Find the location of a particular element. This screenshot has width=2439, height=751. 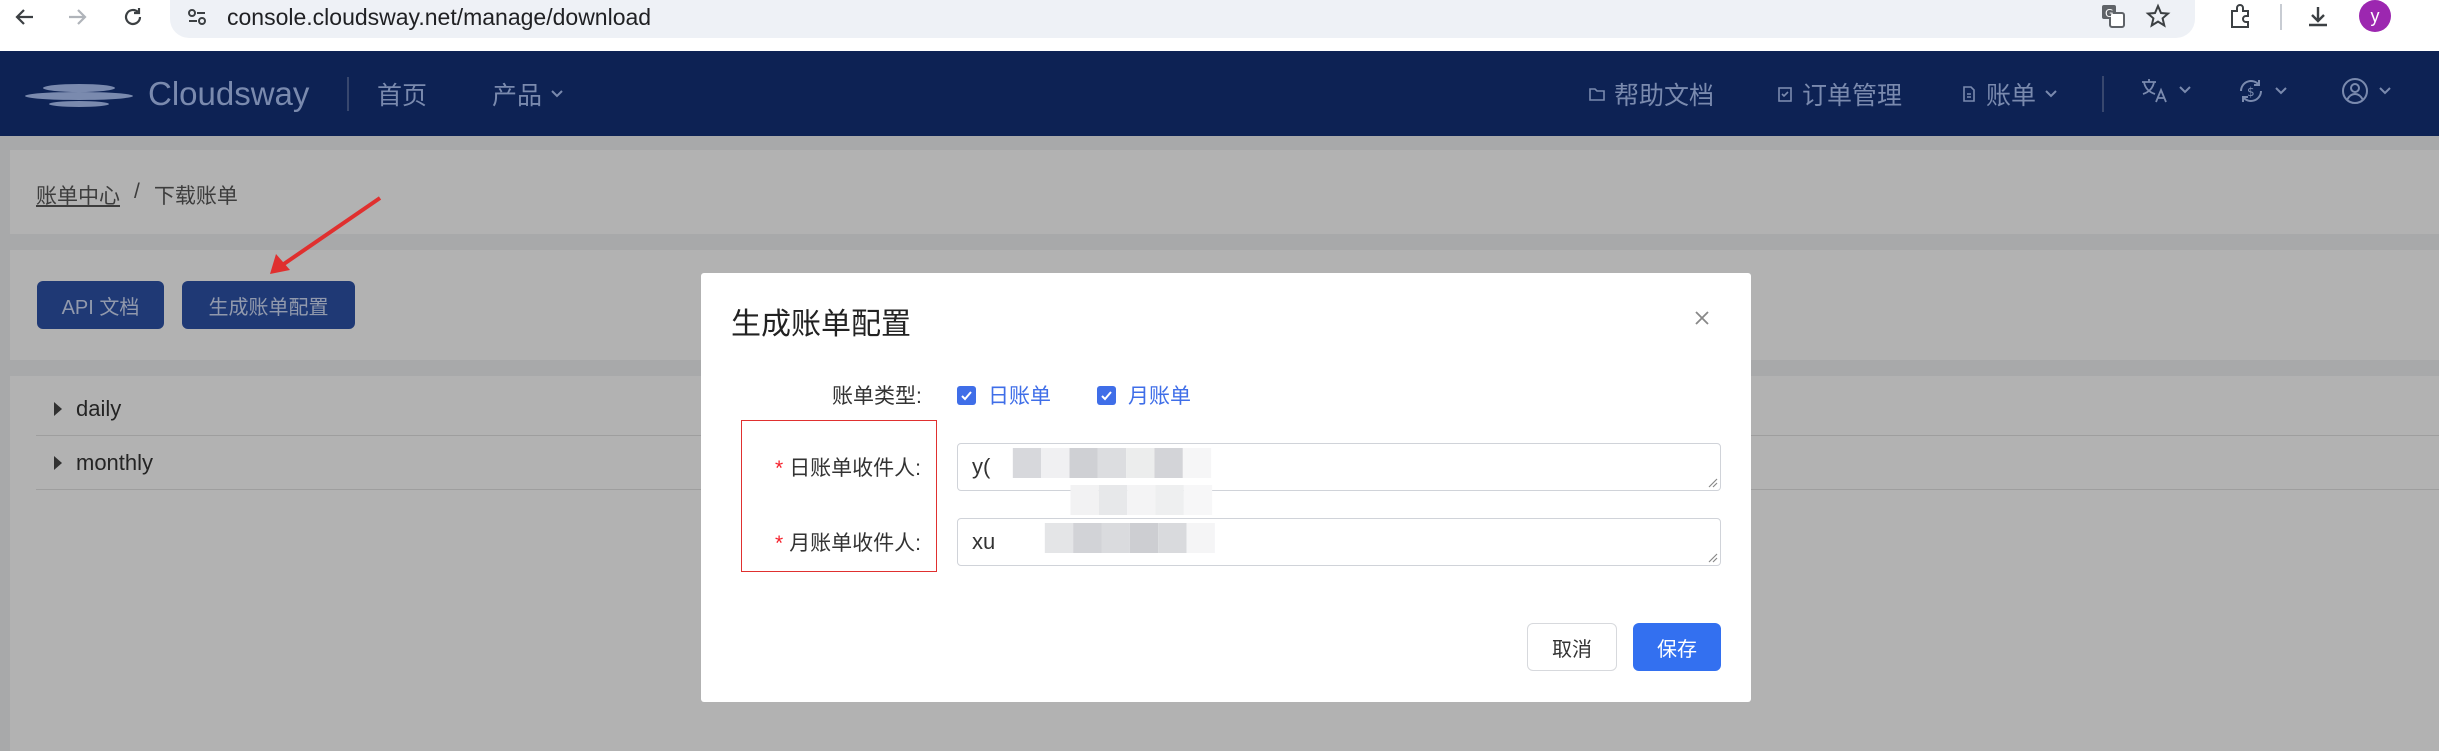

billing-menu: 账单 is located at coordinates (2009, 94).